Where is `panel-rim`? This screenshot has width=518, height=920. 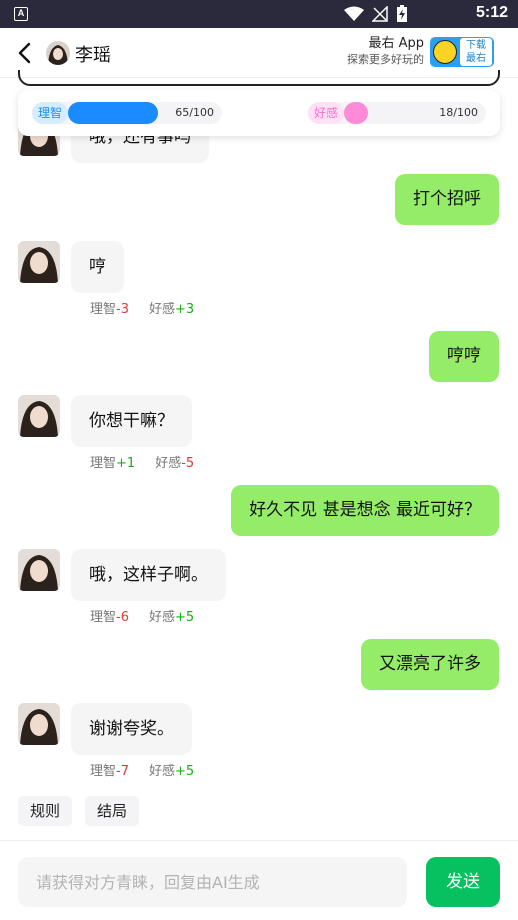 panel-rim is located at coordinates (259, 78).